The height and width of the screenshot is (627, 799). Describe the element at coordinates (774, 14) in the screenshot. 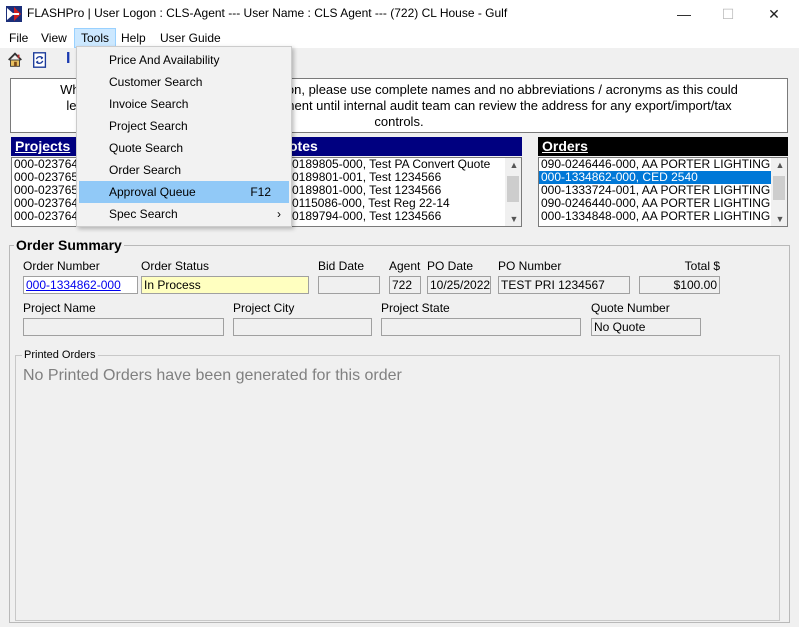

I see `close-button: ✕` at that location.